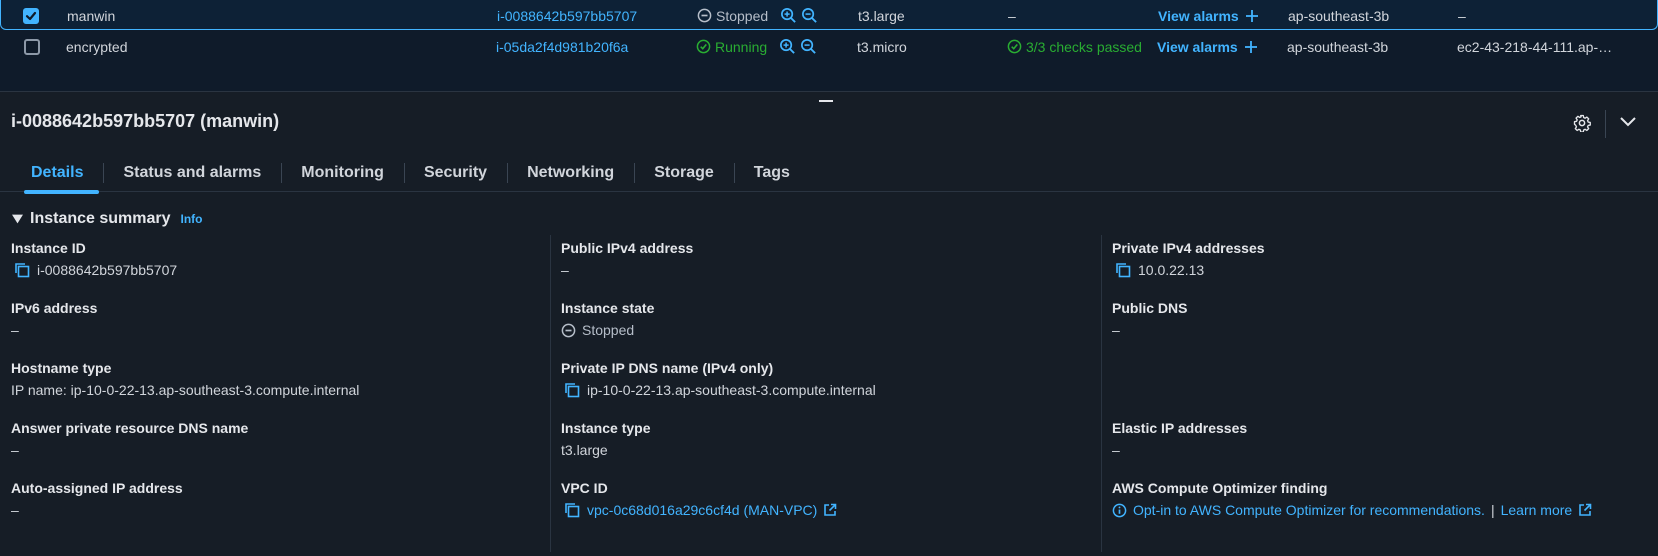 The height and width of the screenshot is (556, 1658). Describe the element at coordinates (1012, 15) in the screenshot. I see `status-checks: –` at that location.